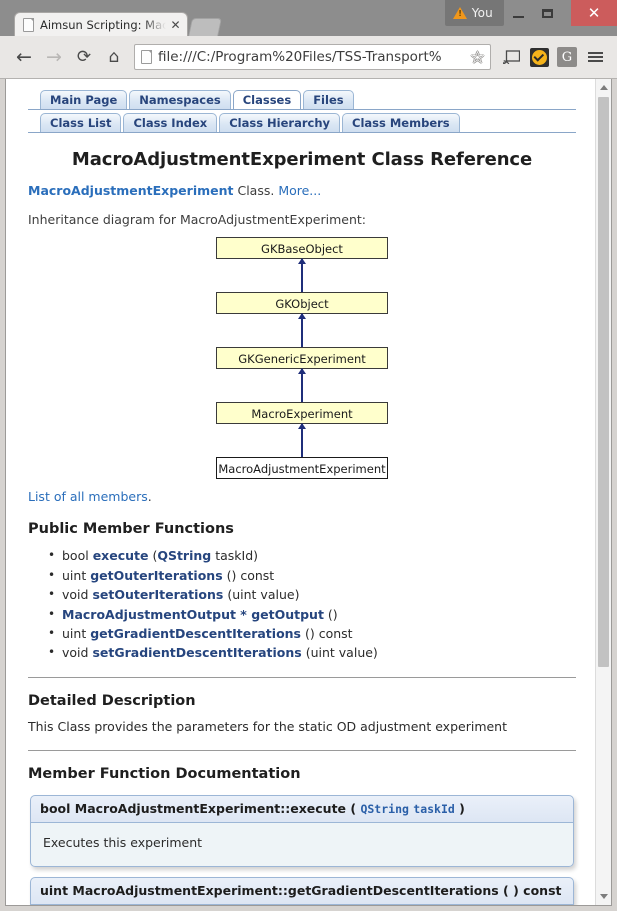 This screenshot has width=617, height=911. What do you see at coordinates (114, 57) in the screenshot?
I see `home-button: ⌂` at bounding box center [114, 57].